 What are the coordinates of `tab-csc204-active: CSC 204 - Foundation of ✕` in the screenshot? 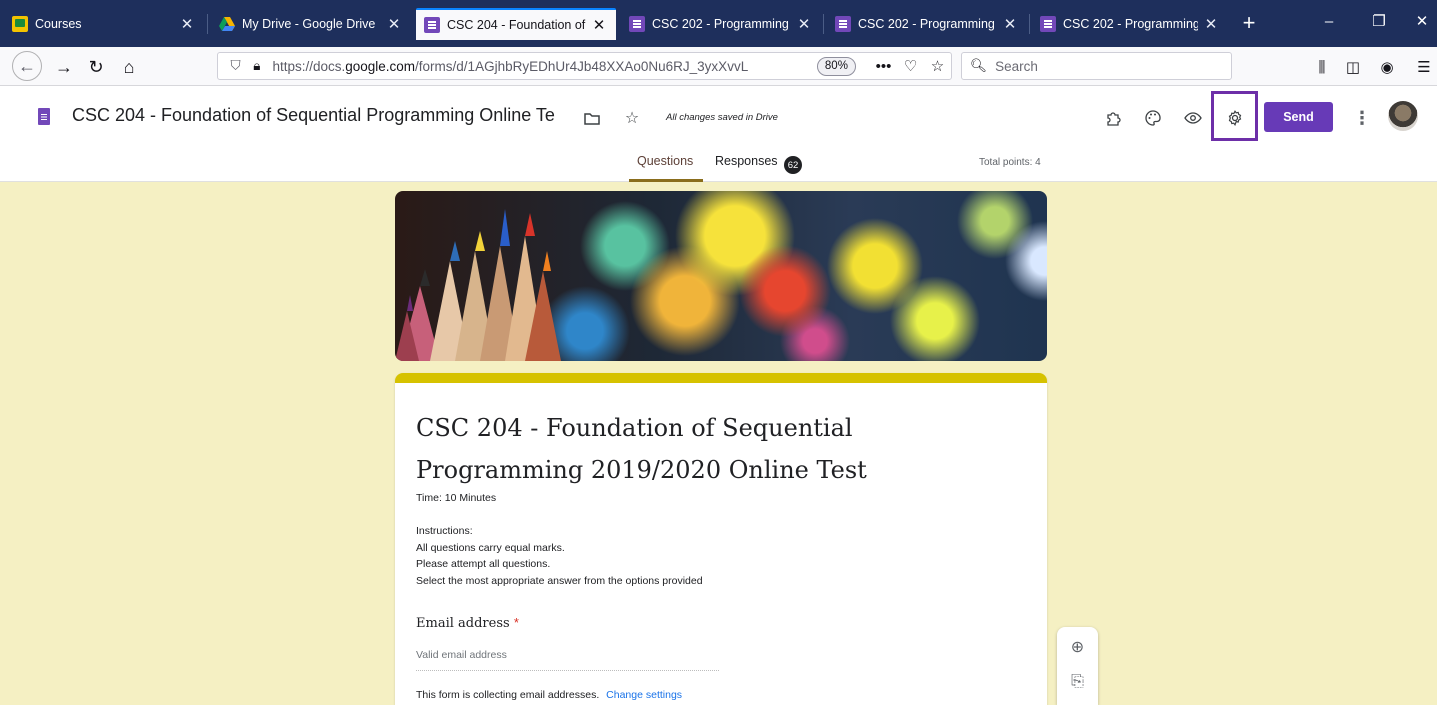 It's located at (516, 24).